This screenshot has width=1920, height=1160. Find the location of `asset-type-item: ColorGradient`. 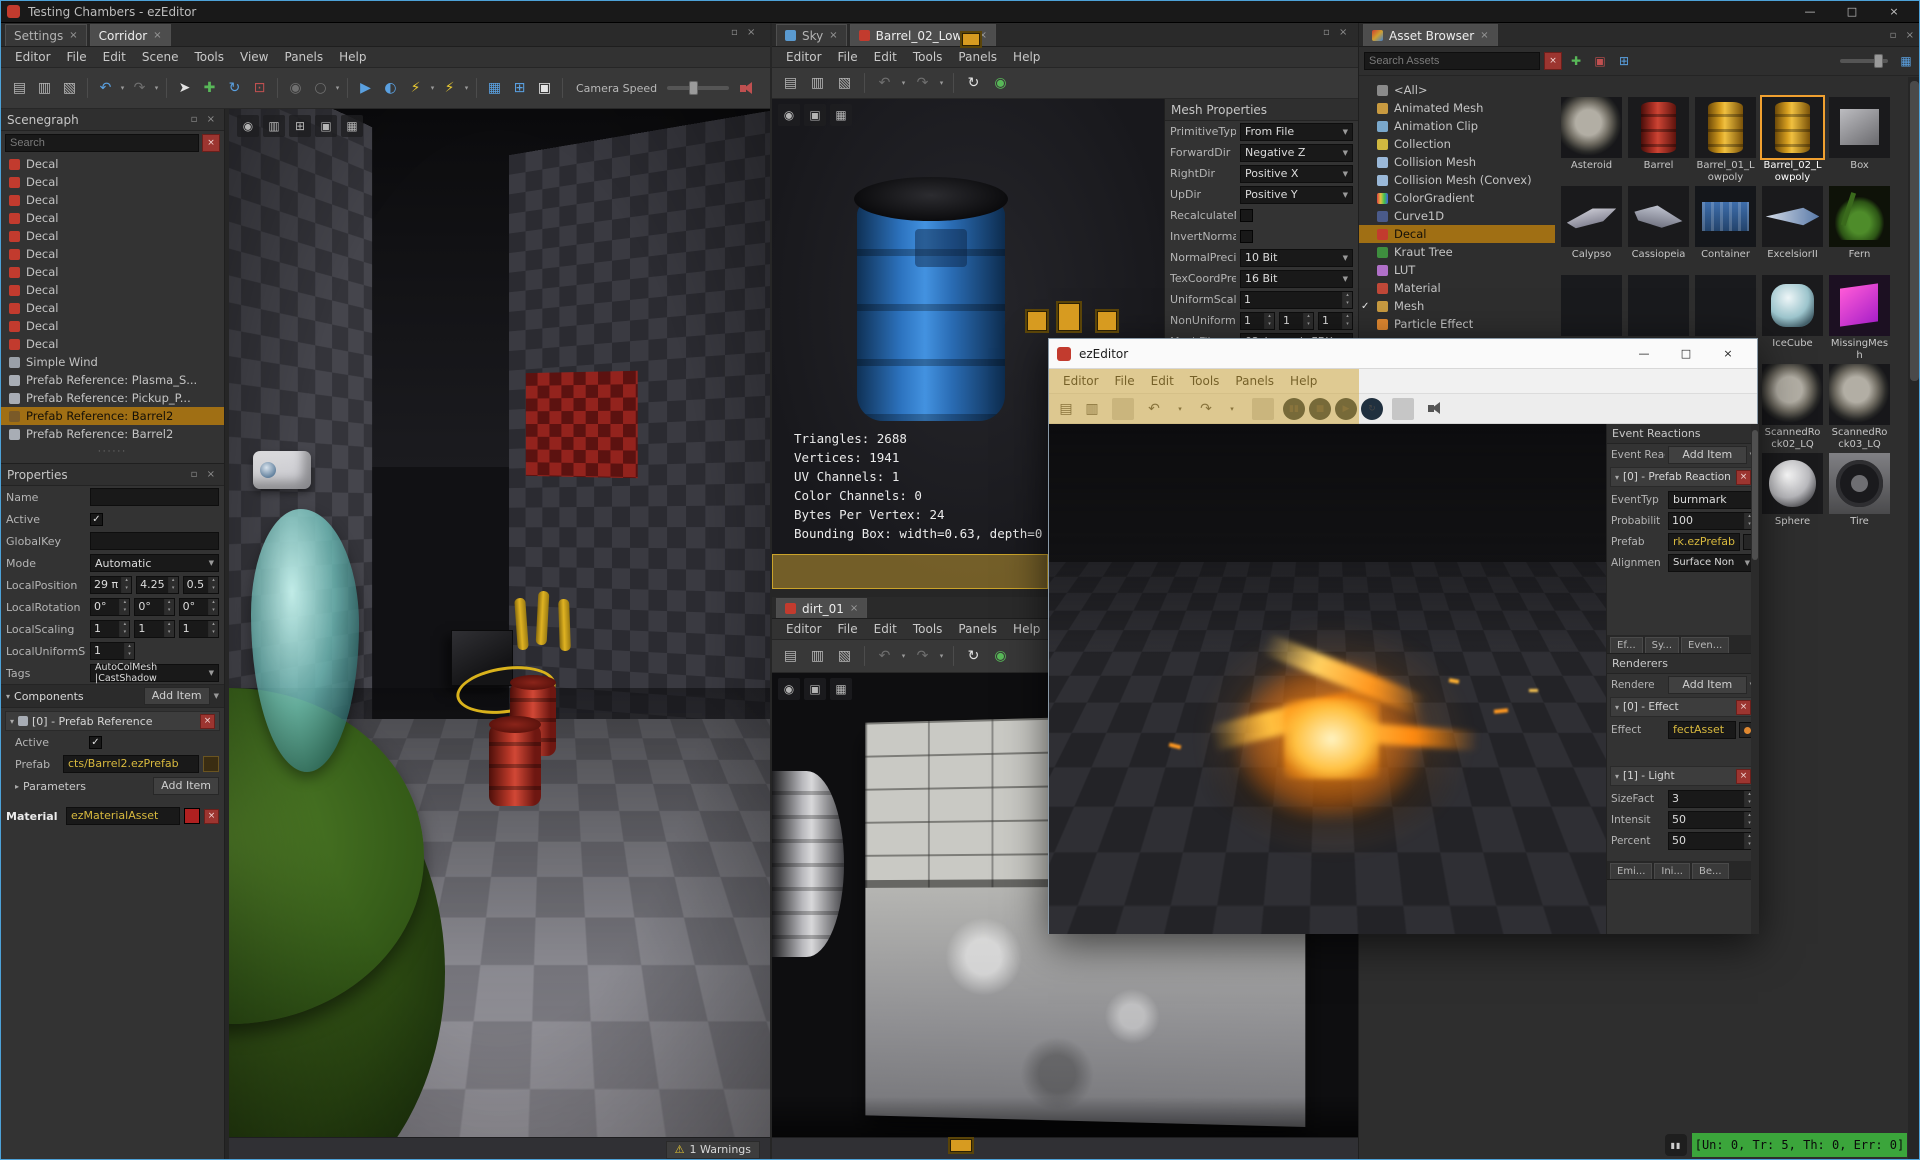

asset-type-item: ColorGradient is located at coordinates (1457, 198).